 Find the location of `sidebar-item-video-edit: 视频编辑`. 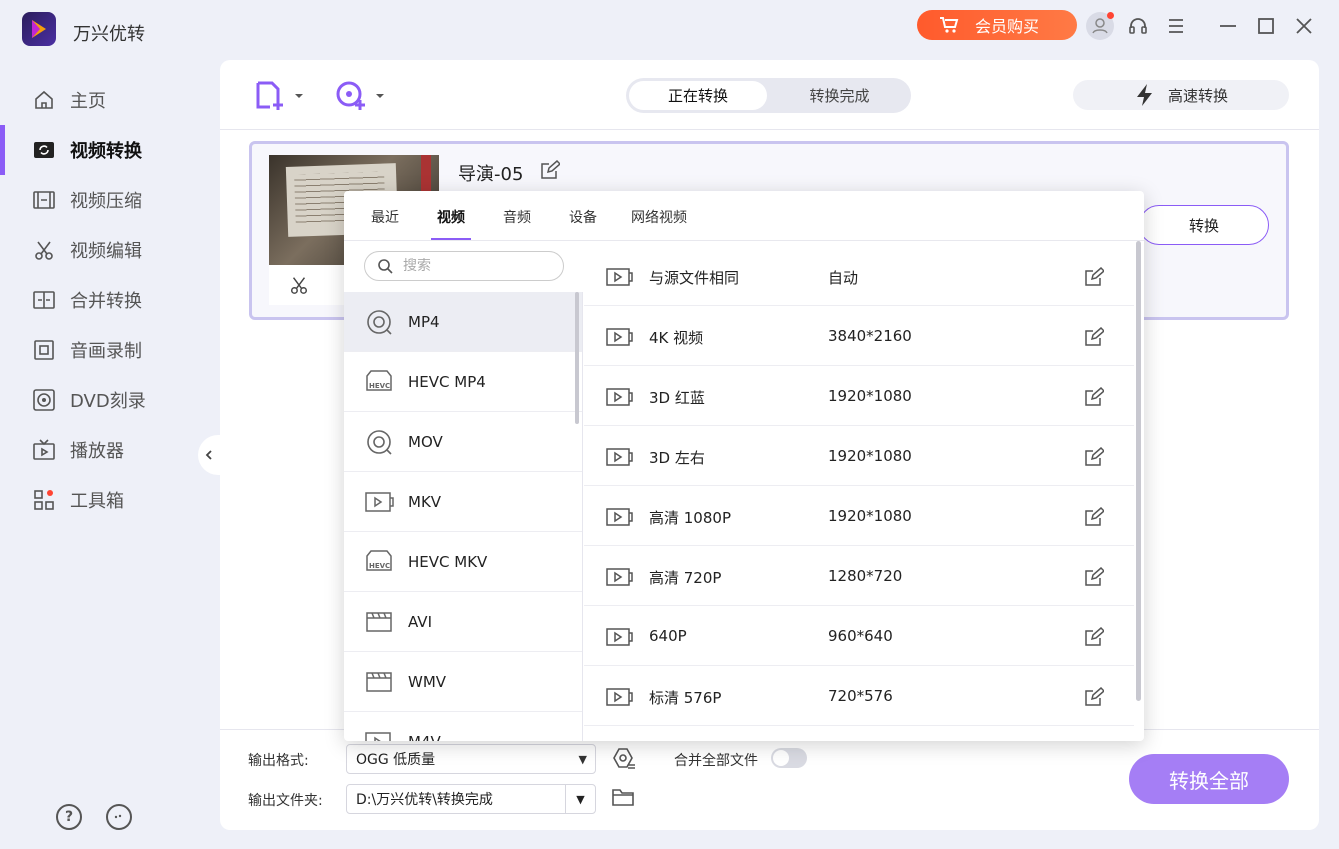

sidebar-item-video-edit: 视频编辑 is located at coordinates (109, 250).